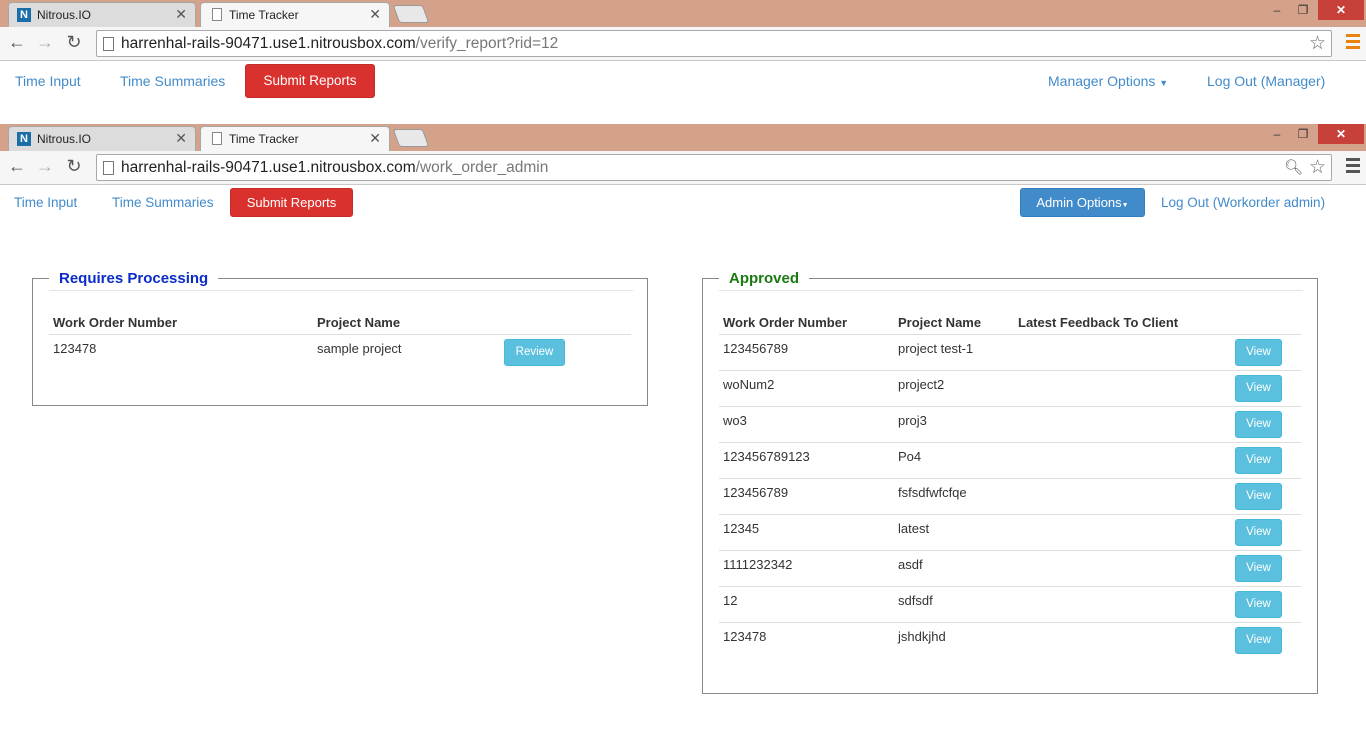 The image size is (1366, 736). What do you see at coordinates (1102, 81) in the screenshot?
I see `manager-options-label: Manager Options` at bounding box center [1102, 81].